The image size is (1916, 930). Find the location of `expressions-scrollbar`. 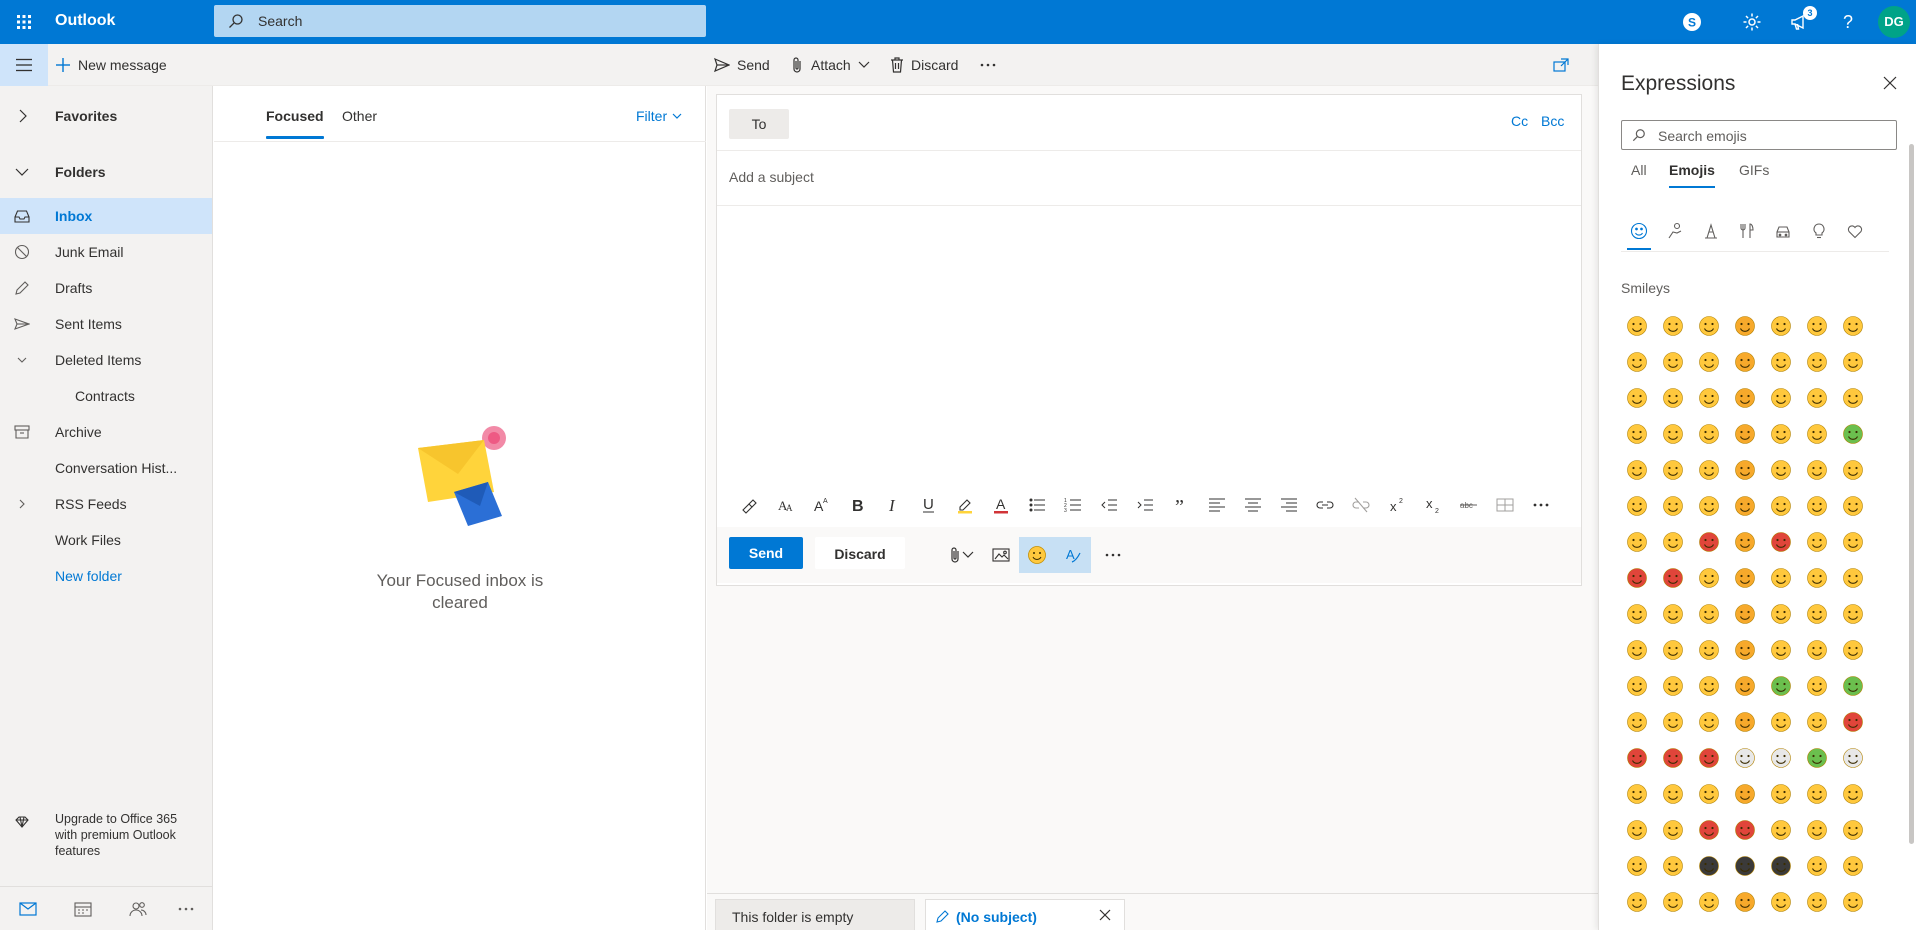

expressions-scrollbar is located at coordinates (1911, 494).